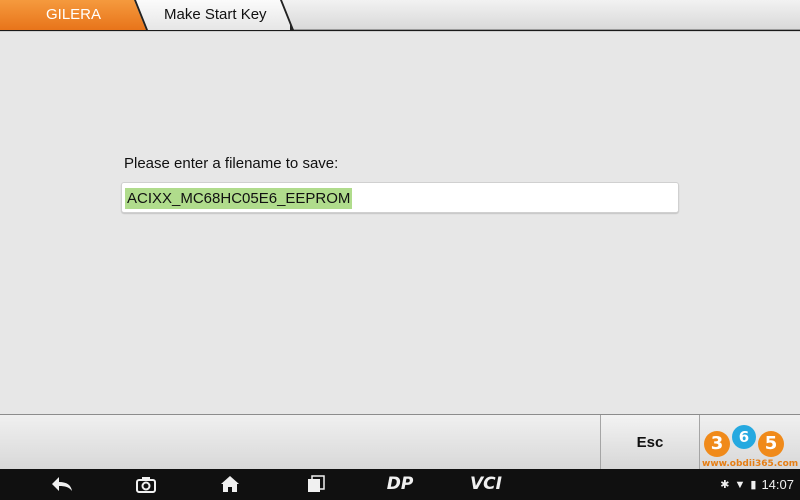 Image resolution: width=800 pixels, height=500 pixels. I want to click on camera-icon, so click(146, 484).